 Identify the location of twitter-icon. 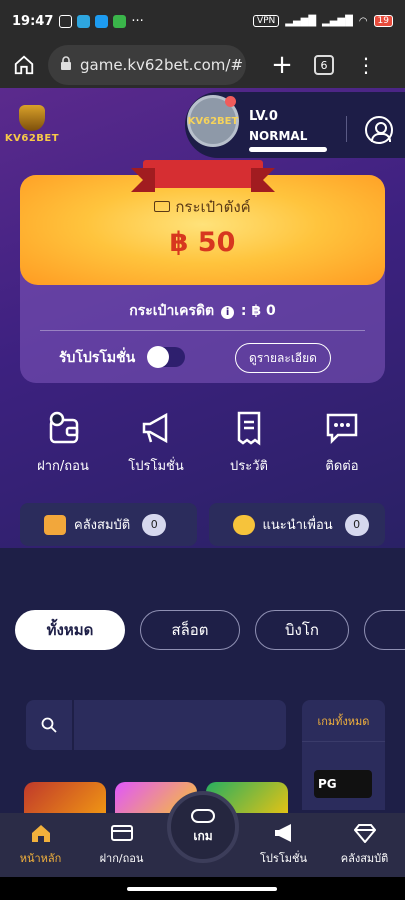
(102, 21).